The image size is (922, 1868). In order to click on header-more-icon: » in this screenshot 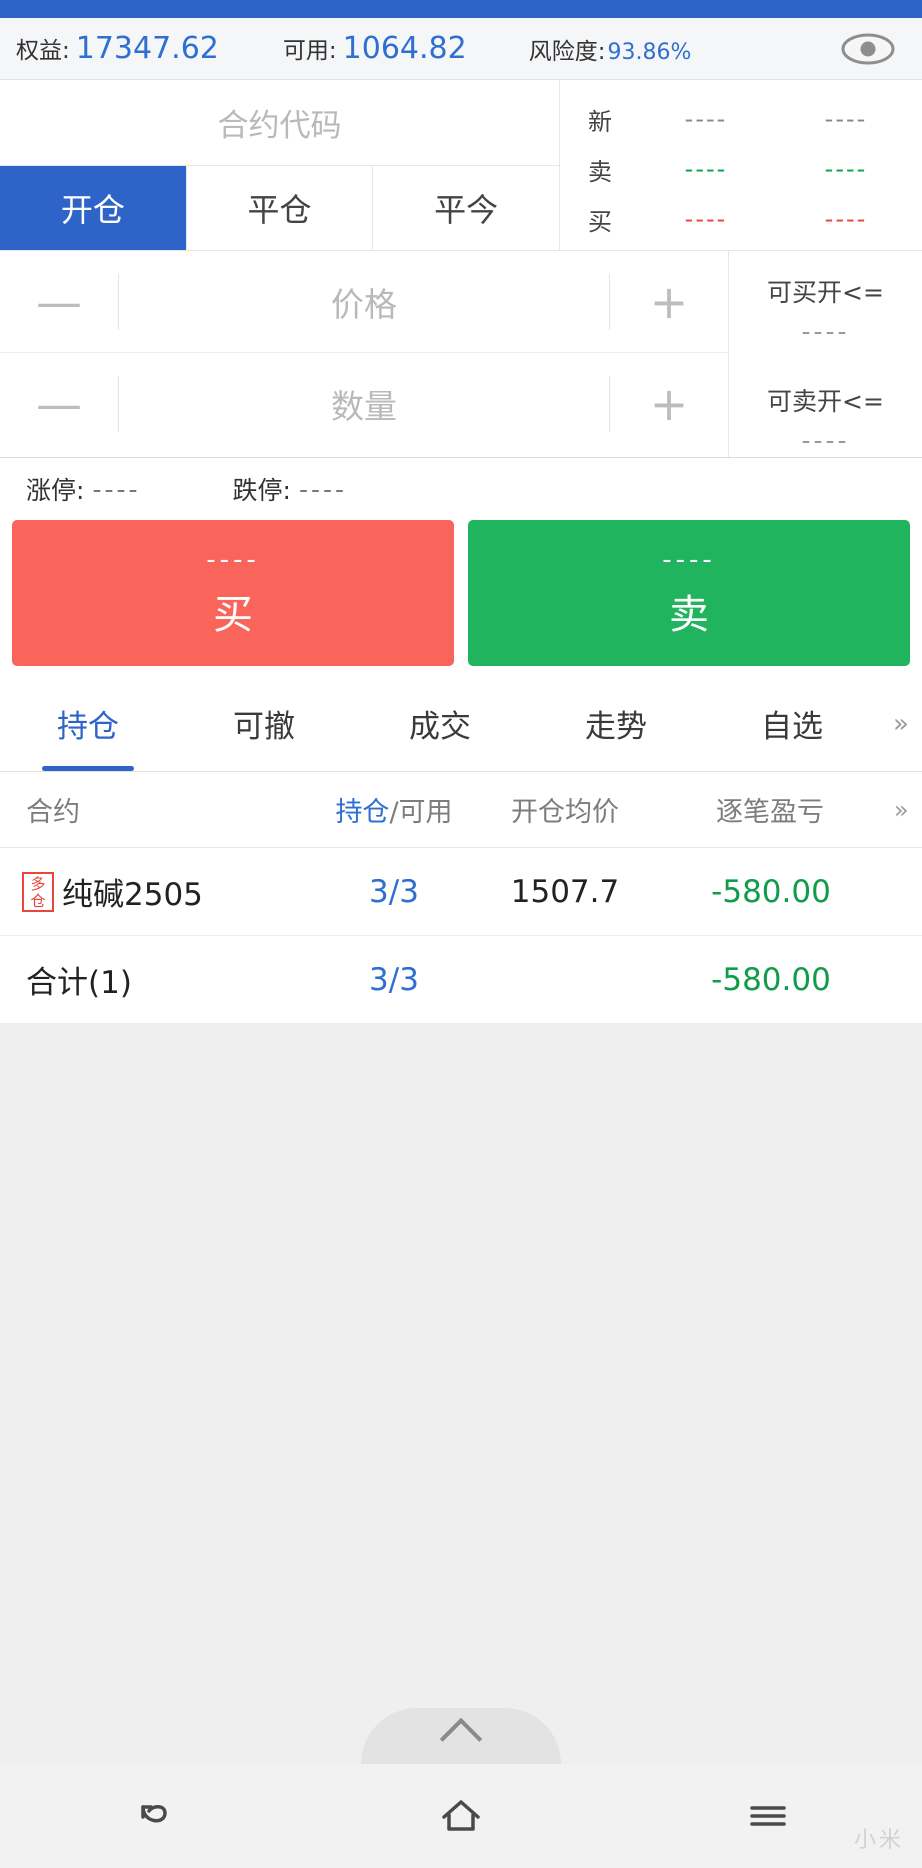, I will do `click(908, 810)`.